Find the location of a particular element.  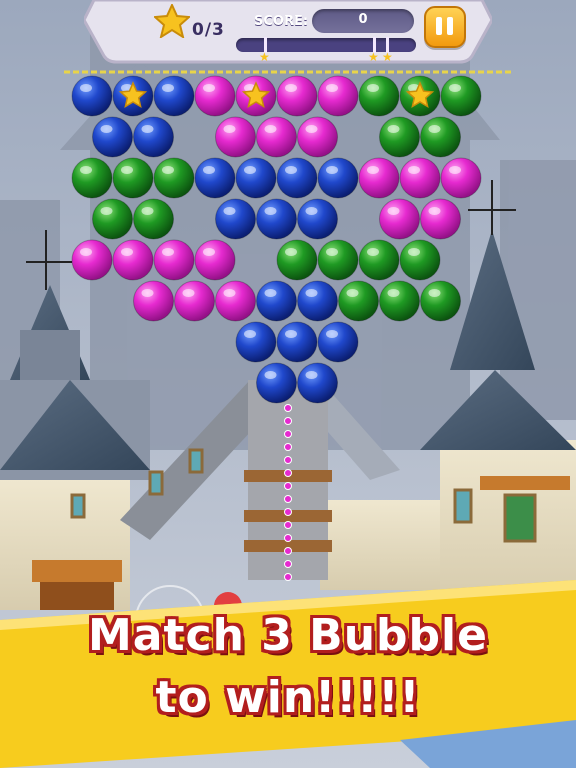

score-box: 0 is located at coordinates (363, 21).